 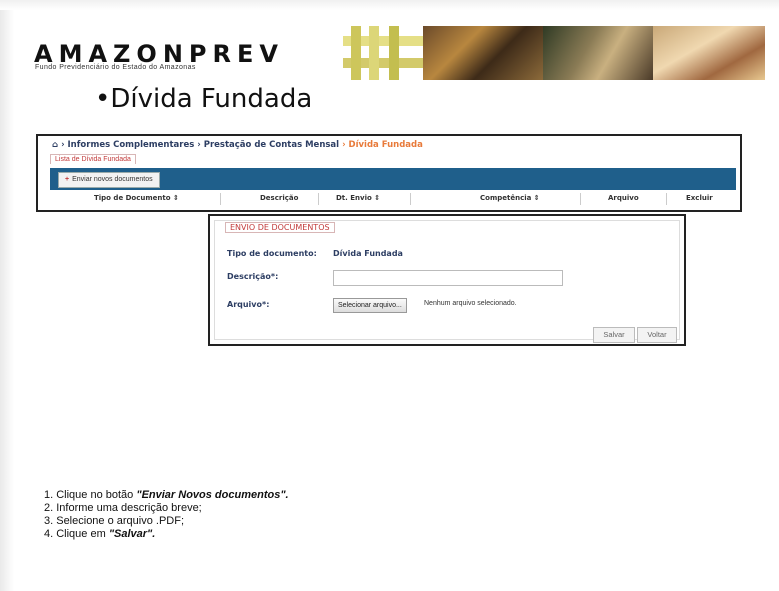 I want to click on column-arquivo: Arquivo, so click(x=623, y=198).